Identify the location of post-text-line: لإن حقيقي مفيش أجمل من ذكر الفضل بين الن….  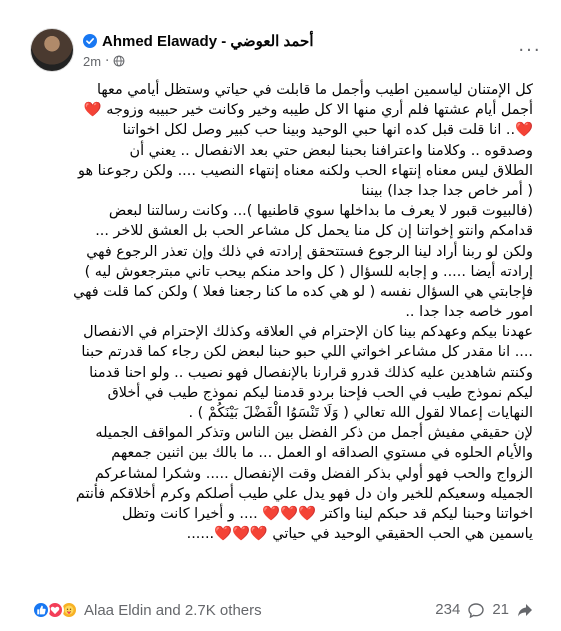
(314, 433).